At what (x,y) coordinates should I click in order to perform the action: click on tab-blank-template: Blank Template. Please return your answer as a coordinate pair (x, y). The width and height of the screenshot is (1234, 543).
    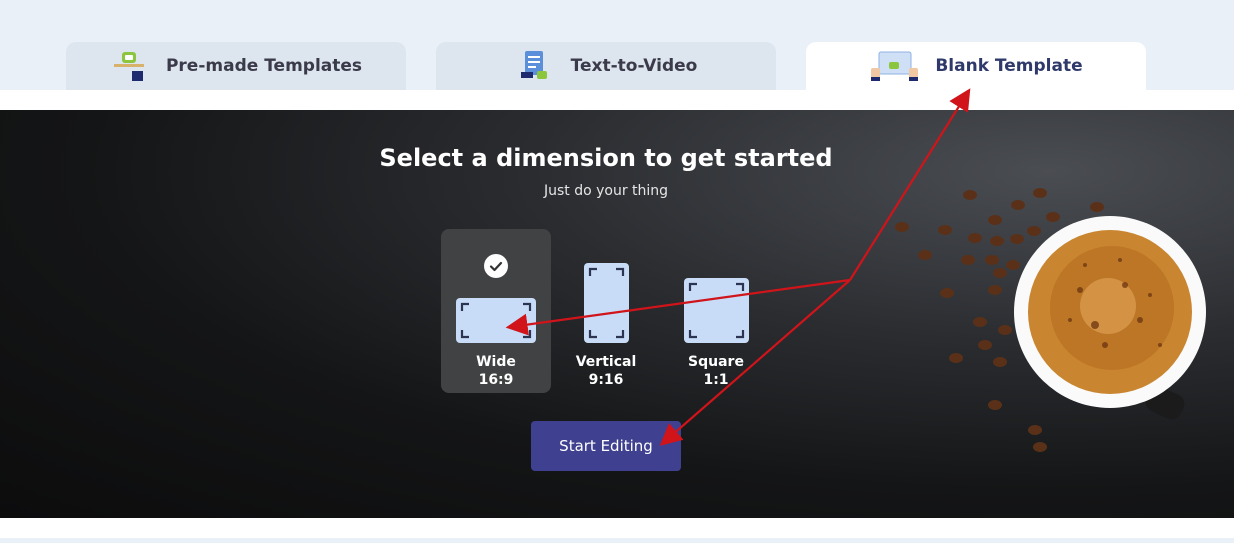
    Looking at the image, I should click on (976, 66).